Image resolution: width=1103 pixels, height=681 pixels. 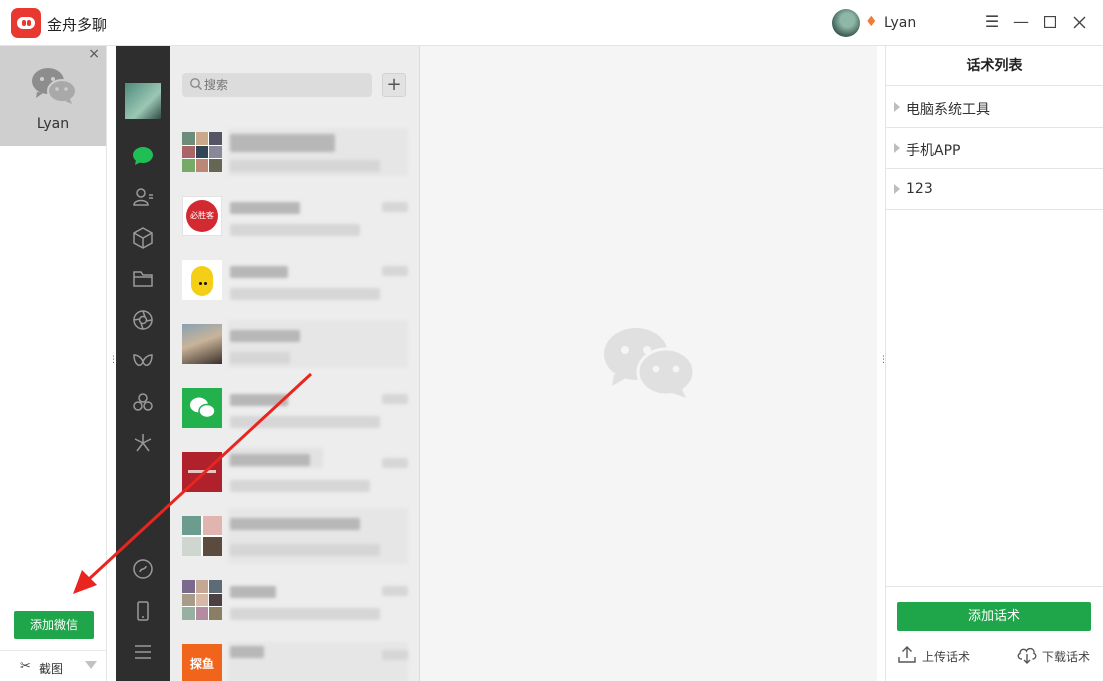 What do you see at coordinates (54, 625) in the screenshot?
I see `add-wechat-button: 添加微信` at bounding box center [54, 625].